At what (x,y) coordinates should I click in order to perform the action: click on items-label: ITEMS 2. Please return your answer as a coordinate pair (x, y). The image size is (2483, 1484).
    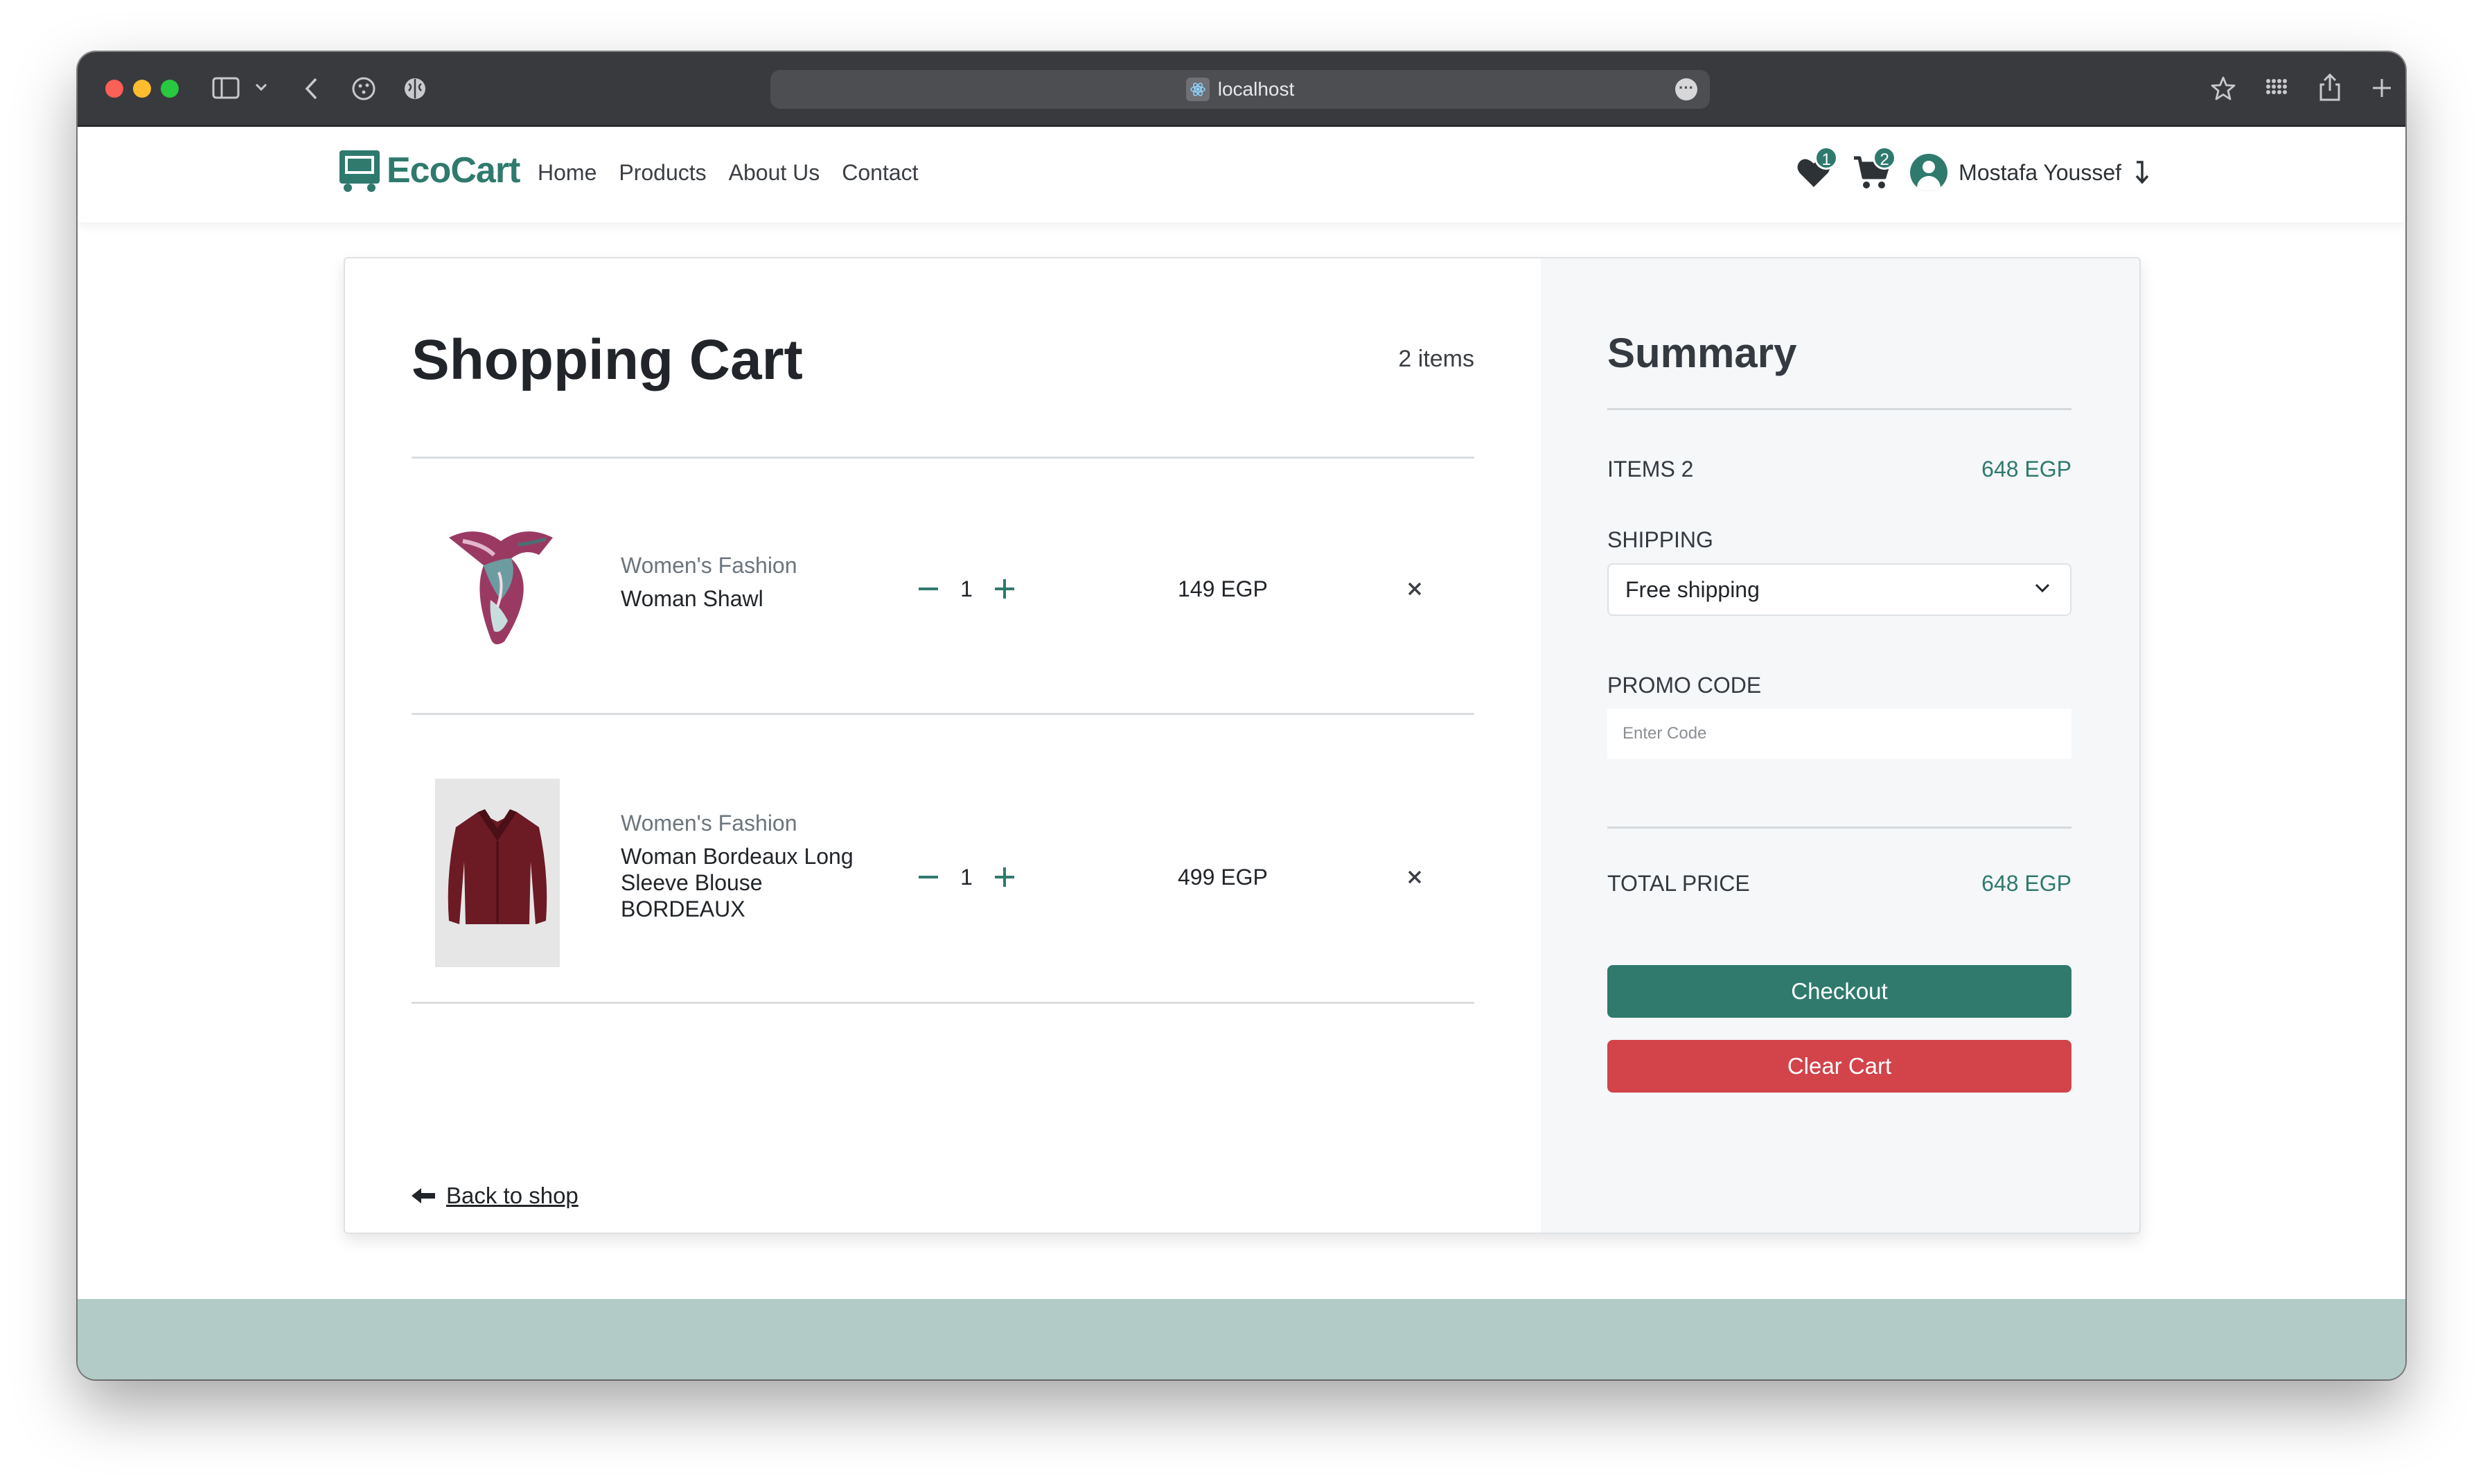
    Looking at the image, I should click on (1651, 469).